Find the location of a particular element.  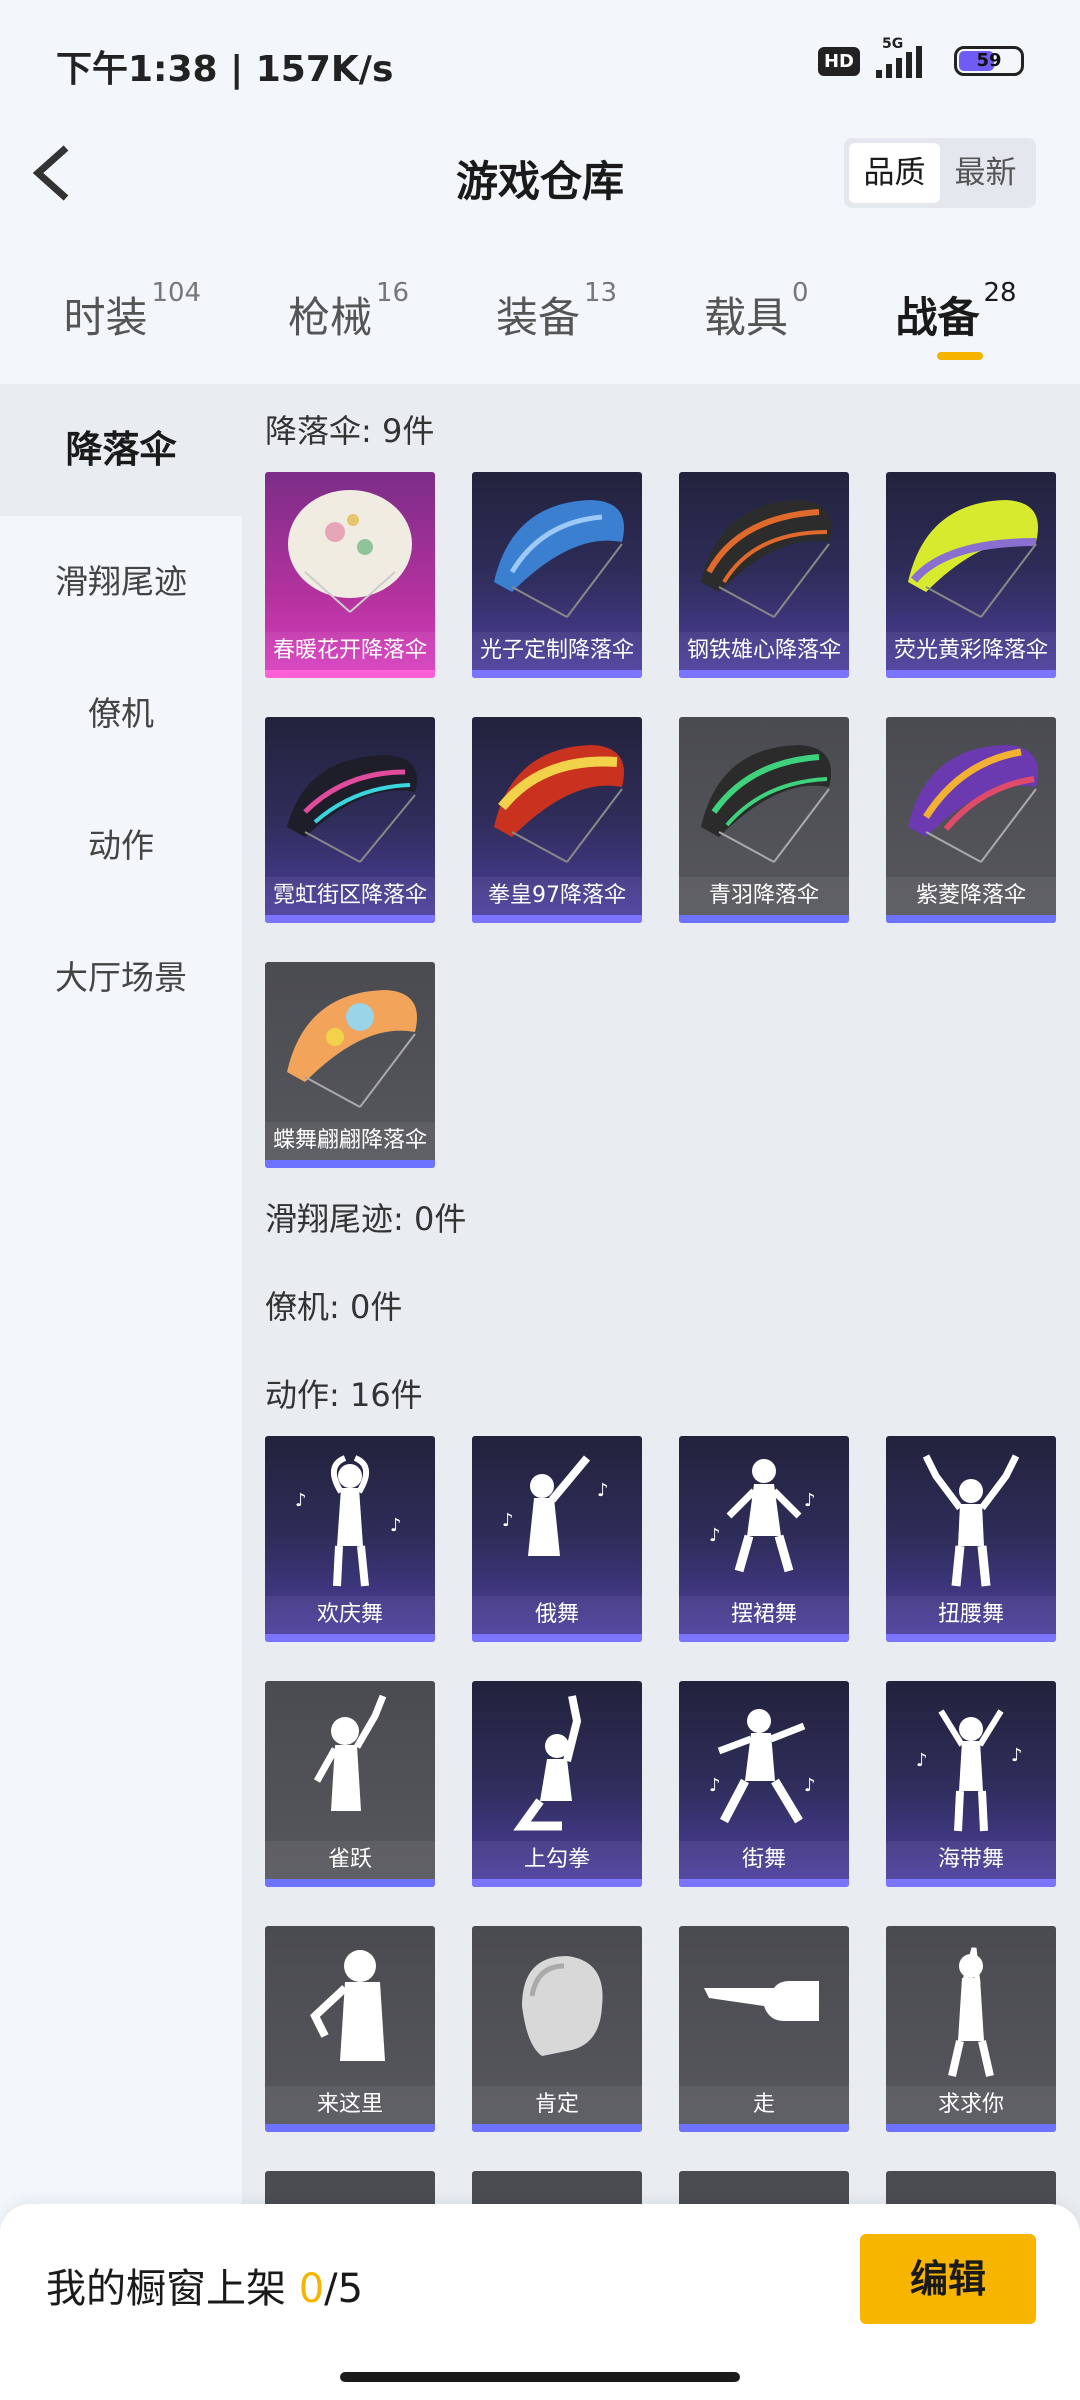

item-name: 肯定 is located at coordinates (556, 2104).